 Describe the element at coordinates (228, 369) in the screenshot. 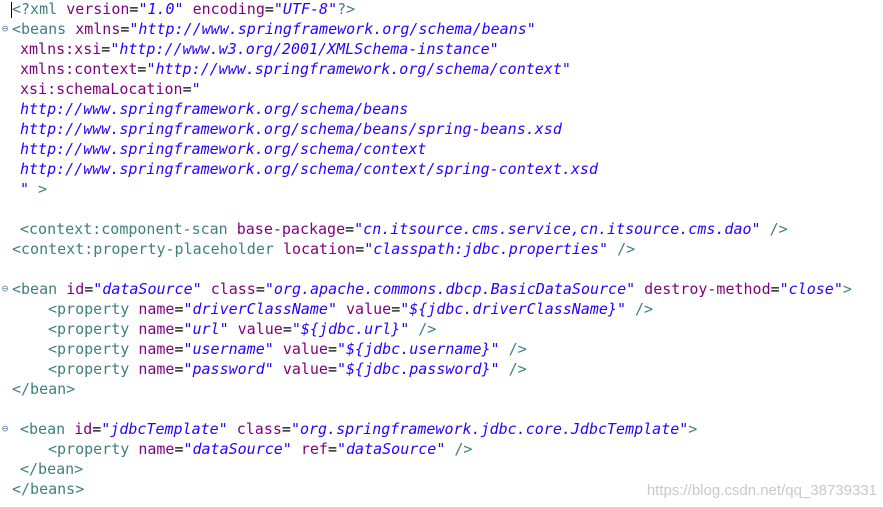

I see `token-val: "password"` at that location.